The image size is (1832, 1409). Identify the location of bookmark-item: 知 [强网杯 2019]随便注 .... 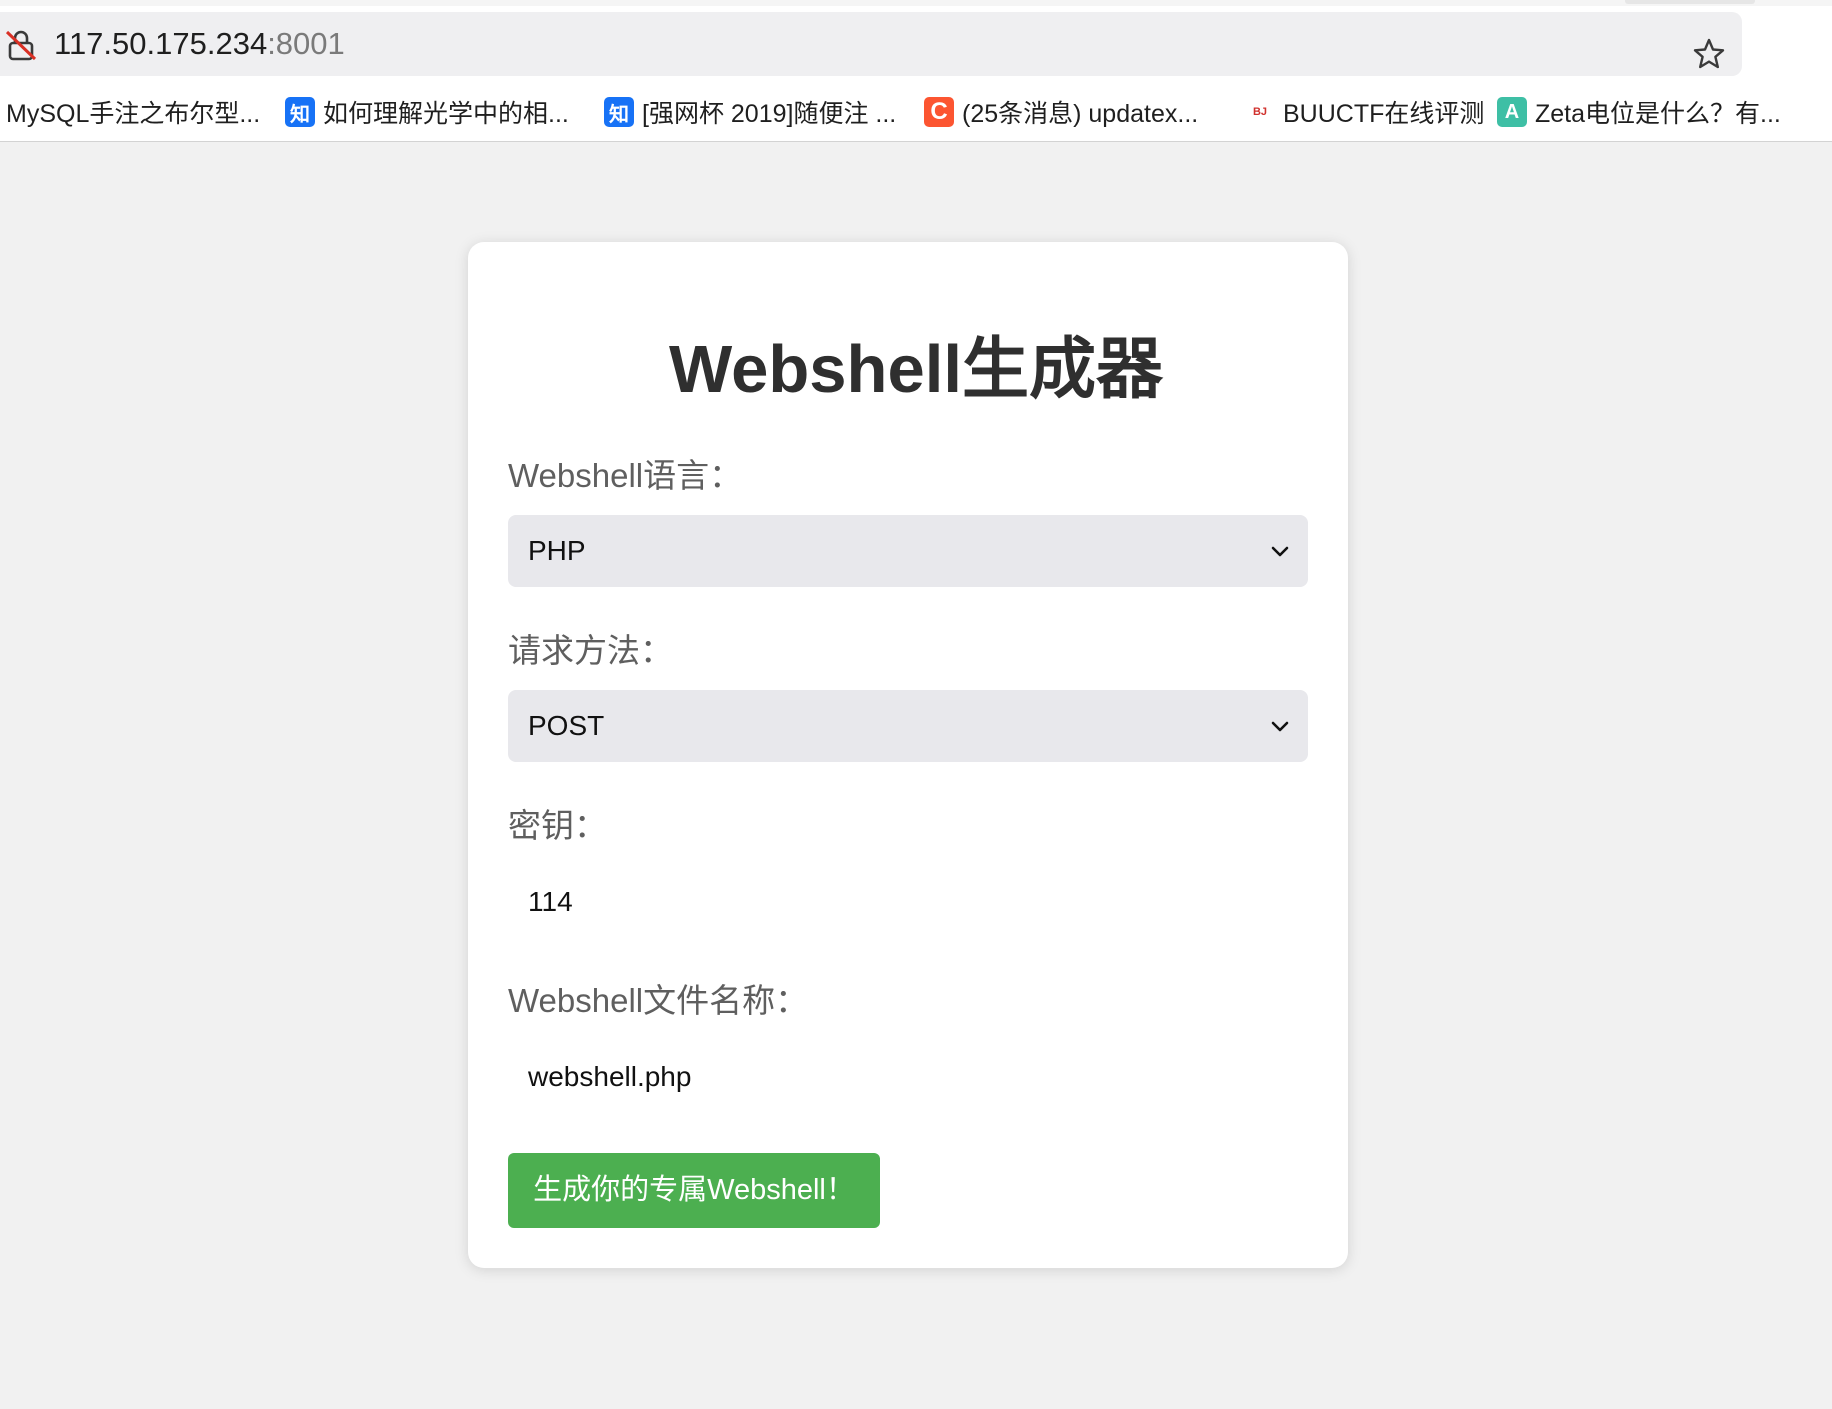
(750, 112).